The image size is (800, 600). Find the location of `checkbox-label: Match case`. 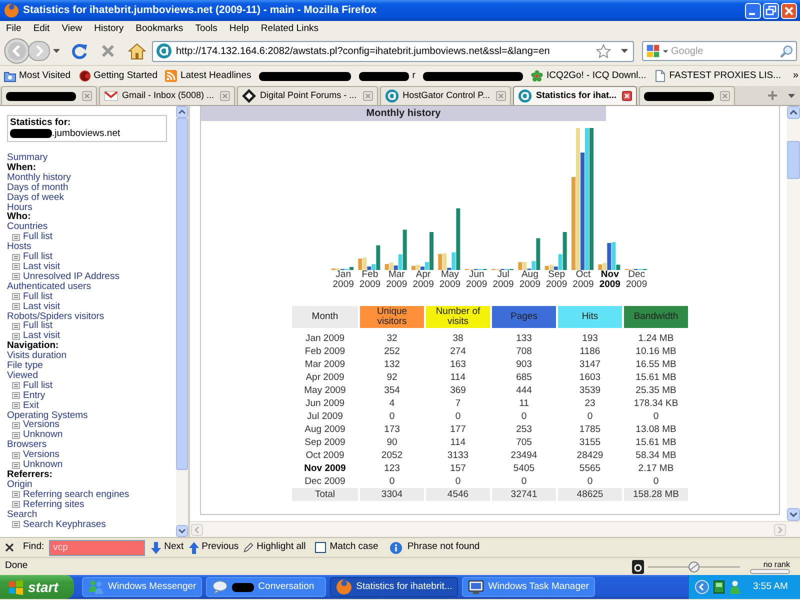

checkbox-label: Match case is located at coordinates (354, 547).